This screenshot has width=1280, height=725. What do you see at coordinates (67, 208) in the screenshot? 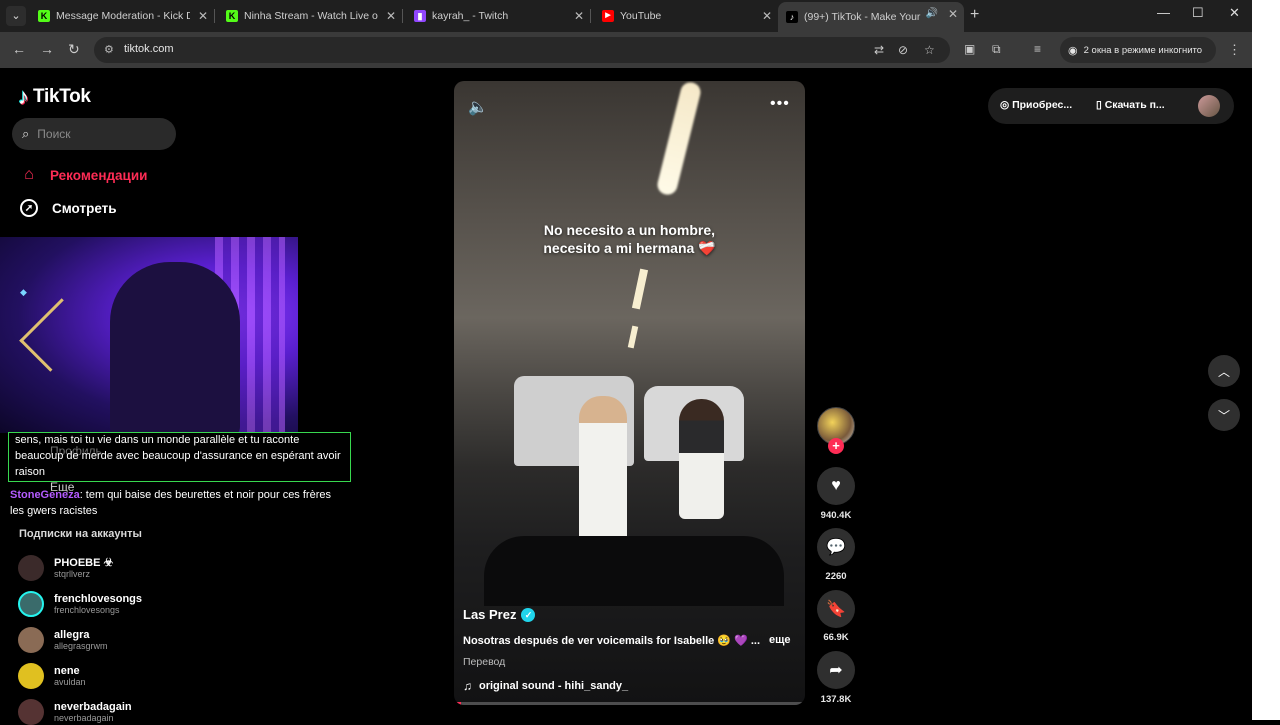
I see `nav-explore: ➚ Смотреть` at bounding box center [67, 208].